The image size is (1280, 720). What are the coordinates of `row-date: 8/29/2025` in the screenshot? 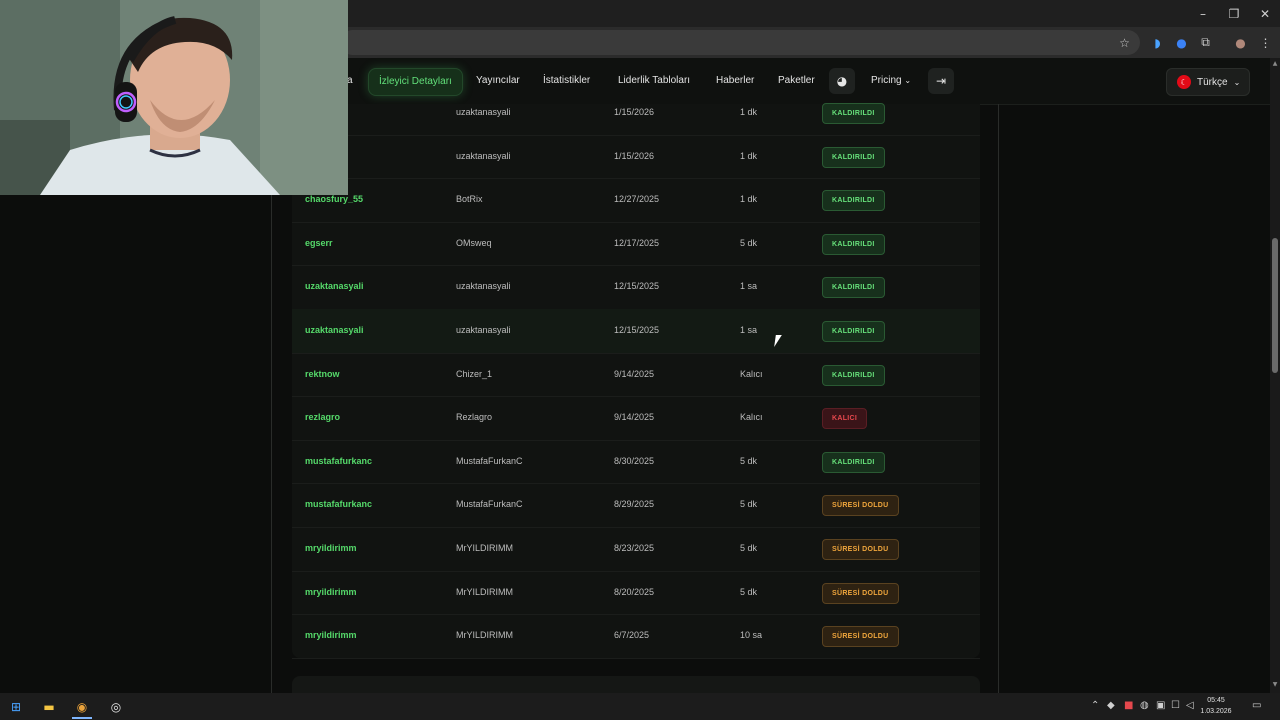 It's located at (634, 504).